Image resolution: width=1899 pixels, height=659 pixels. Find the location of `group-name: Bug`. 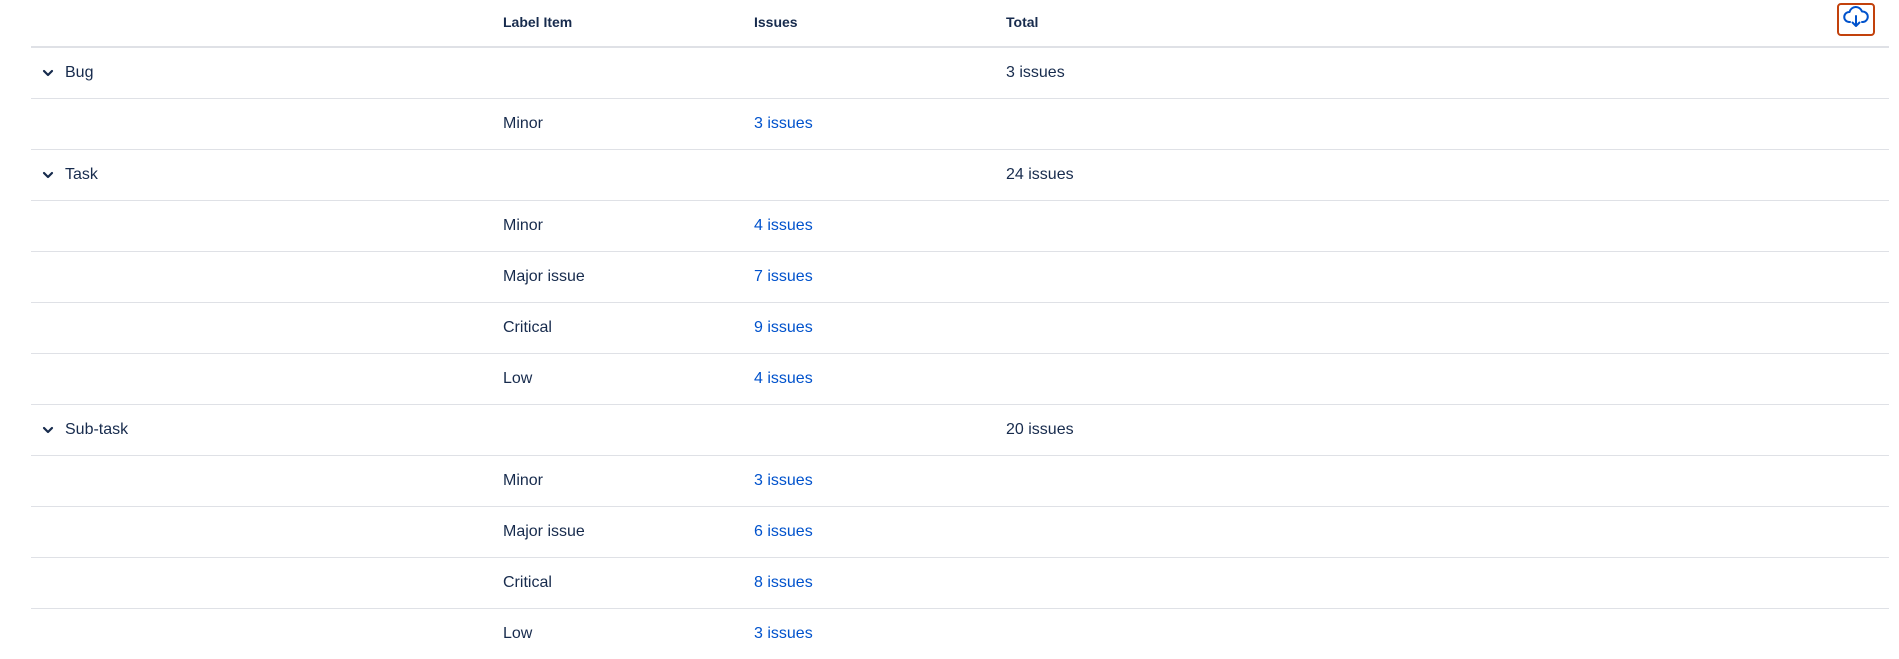

group-name: Bug is located at coordinates (79, 72).